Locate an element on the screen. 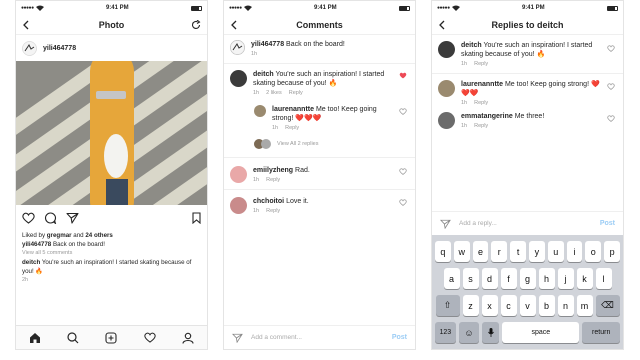 This screenshot has width=640, height=360. key-z: z is located at coordinates (470, 305).